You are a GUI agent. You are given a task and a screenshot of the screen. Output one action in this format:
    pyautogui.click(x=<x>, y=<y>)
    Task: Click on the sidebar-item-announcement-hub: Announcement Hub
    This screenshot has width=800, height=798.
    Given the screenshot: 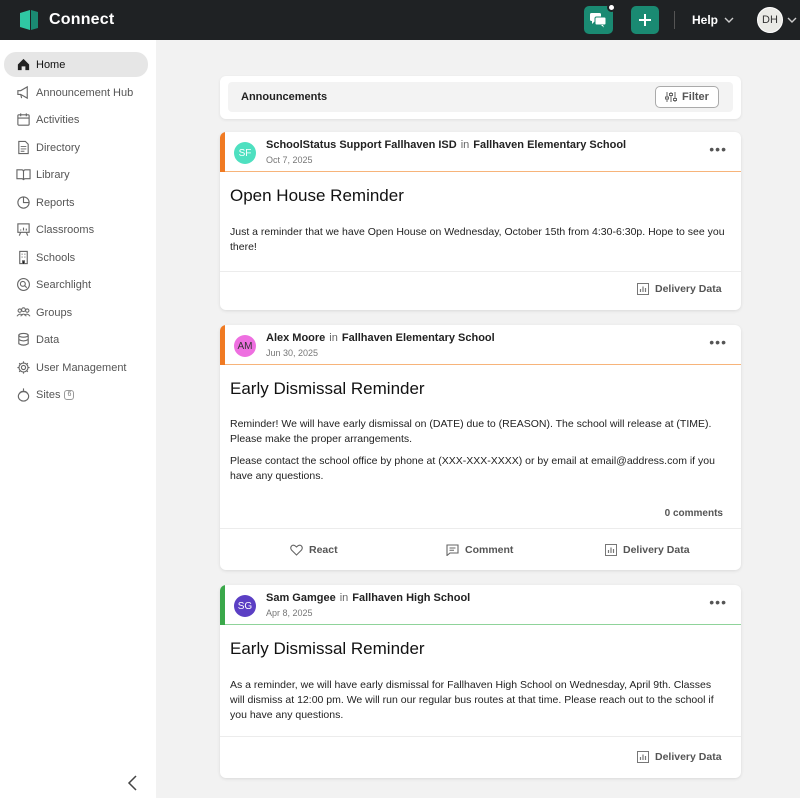 What is the action you would take?
    pyautogui.click(x=76, y=92)
    